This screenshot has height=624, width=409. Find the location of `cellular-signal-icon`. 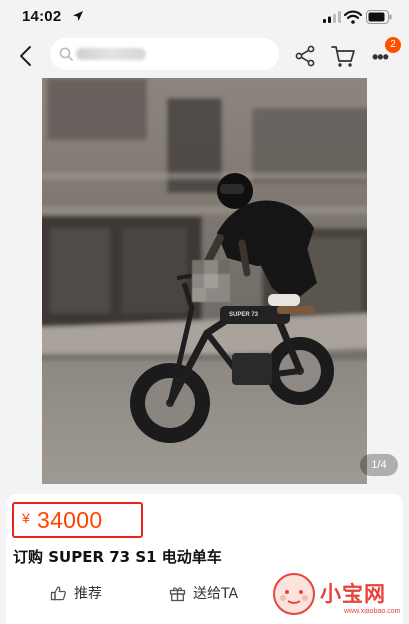

cellular-signal-icon is located at coordinates (332, 17).